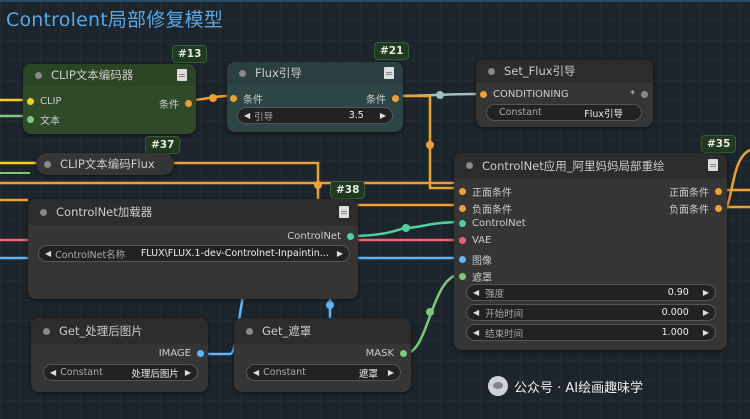  Describe the element at coordinates (492, 223) in the screenshot. I see `input-controlnet: ControlNet` at that location.